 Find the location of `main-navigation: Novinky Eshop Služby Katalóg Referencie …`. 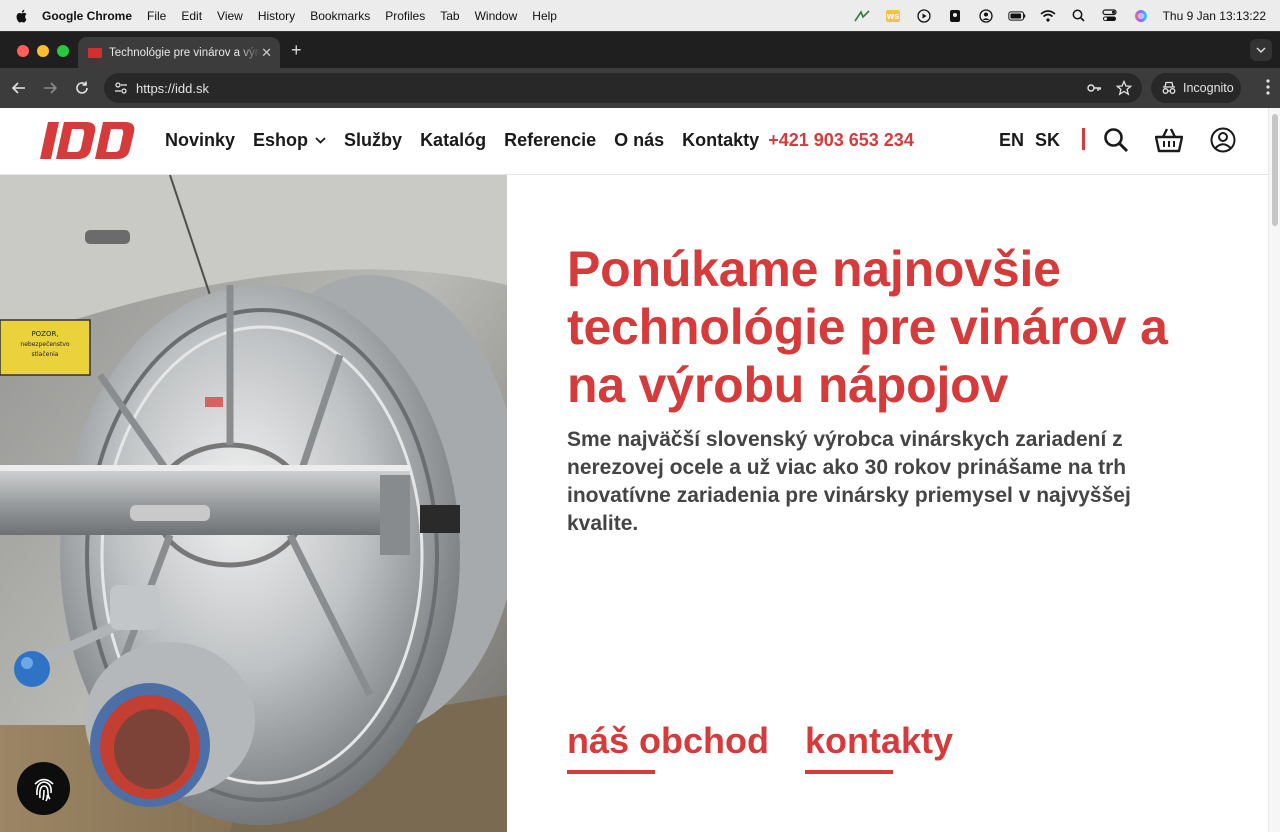

main-navigation: Novinky Eshop Služby Katalóg Referencie … is located at coordinates (539, 140).